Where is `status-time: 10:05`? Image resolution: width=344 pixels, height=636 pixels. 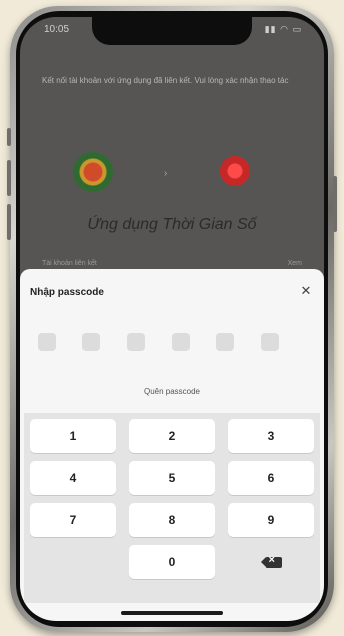
status-time: 10:05 is located at coordinates (57, 29).